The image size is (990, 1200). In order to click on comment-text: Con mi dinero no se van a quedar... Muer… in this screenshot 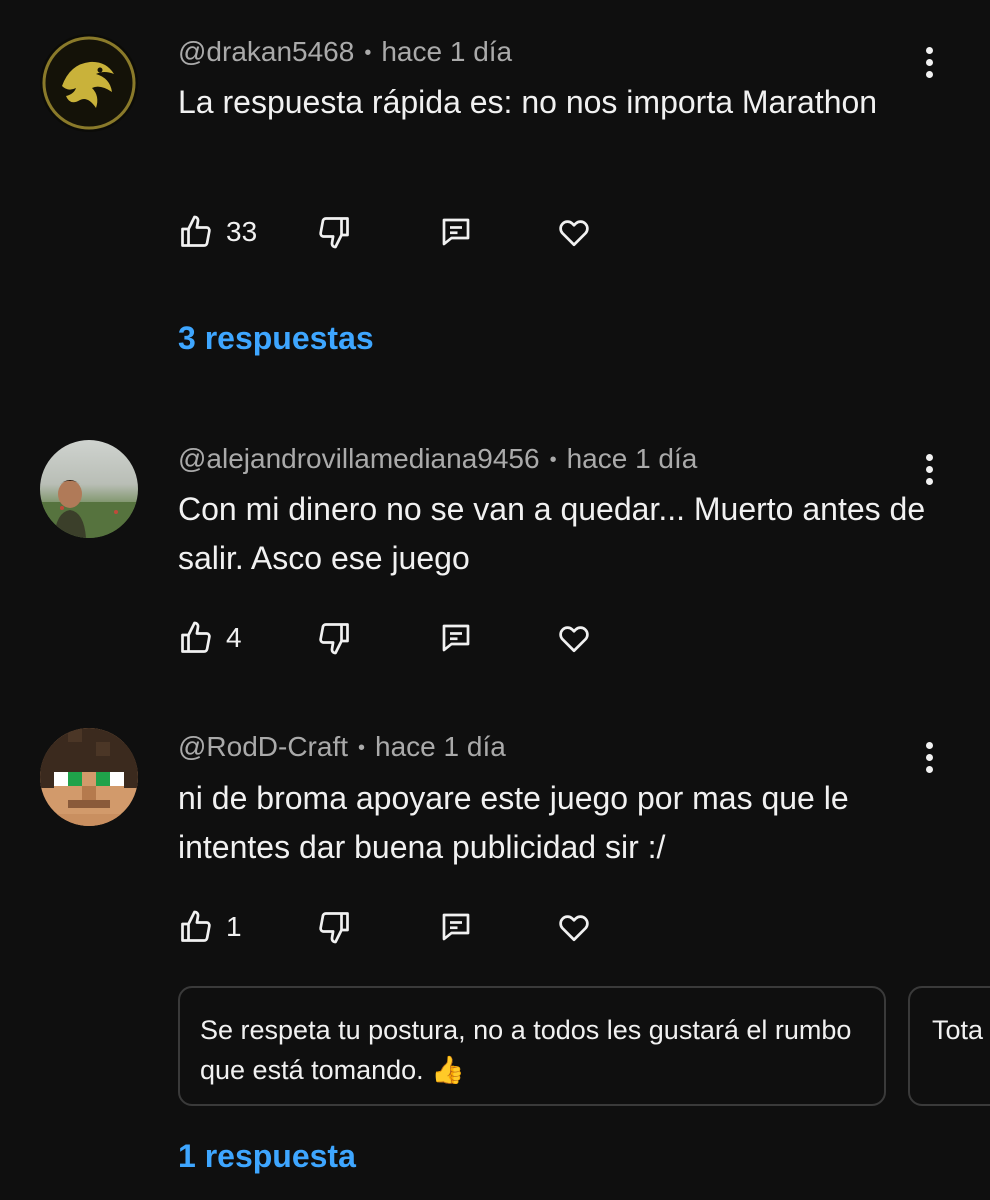, I will do `click(552, 533)`.